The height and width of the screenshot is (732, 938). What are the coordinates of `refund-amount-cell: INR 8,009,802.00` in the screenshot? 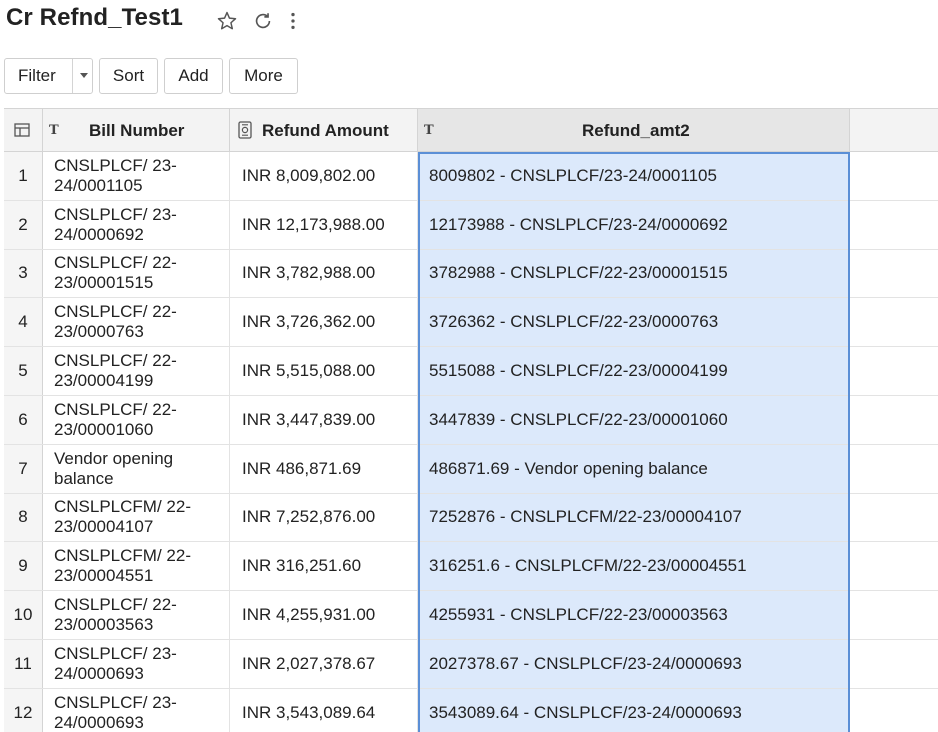 It's located at (324, 176).